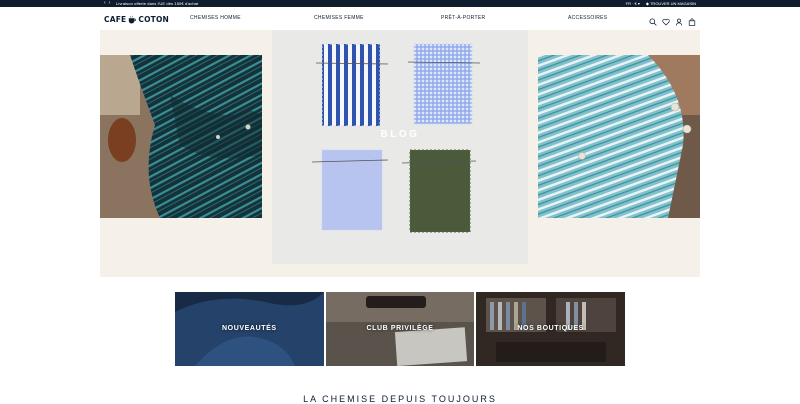 The width and height of the screenshot is (800, 404). I want to click on bag-icon, so click(692, 19).